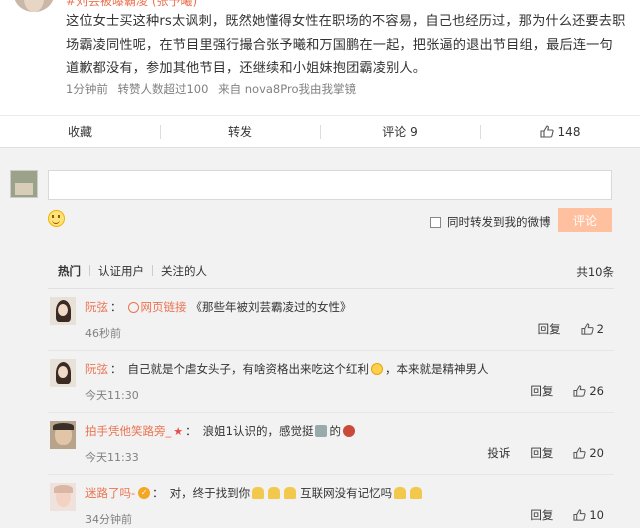 Image resolution: width=640 pixels, height=528 pixels. Describe the element at coordinates (110, 493) in the screenshot. I see `comment-username: 迷路了吗-` at that location.